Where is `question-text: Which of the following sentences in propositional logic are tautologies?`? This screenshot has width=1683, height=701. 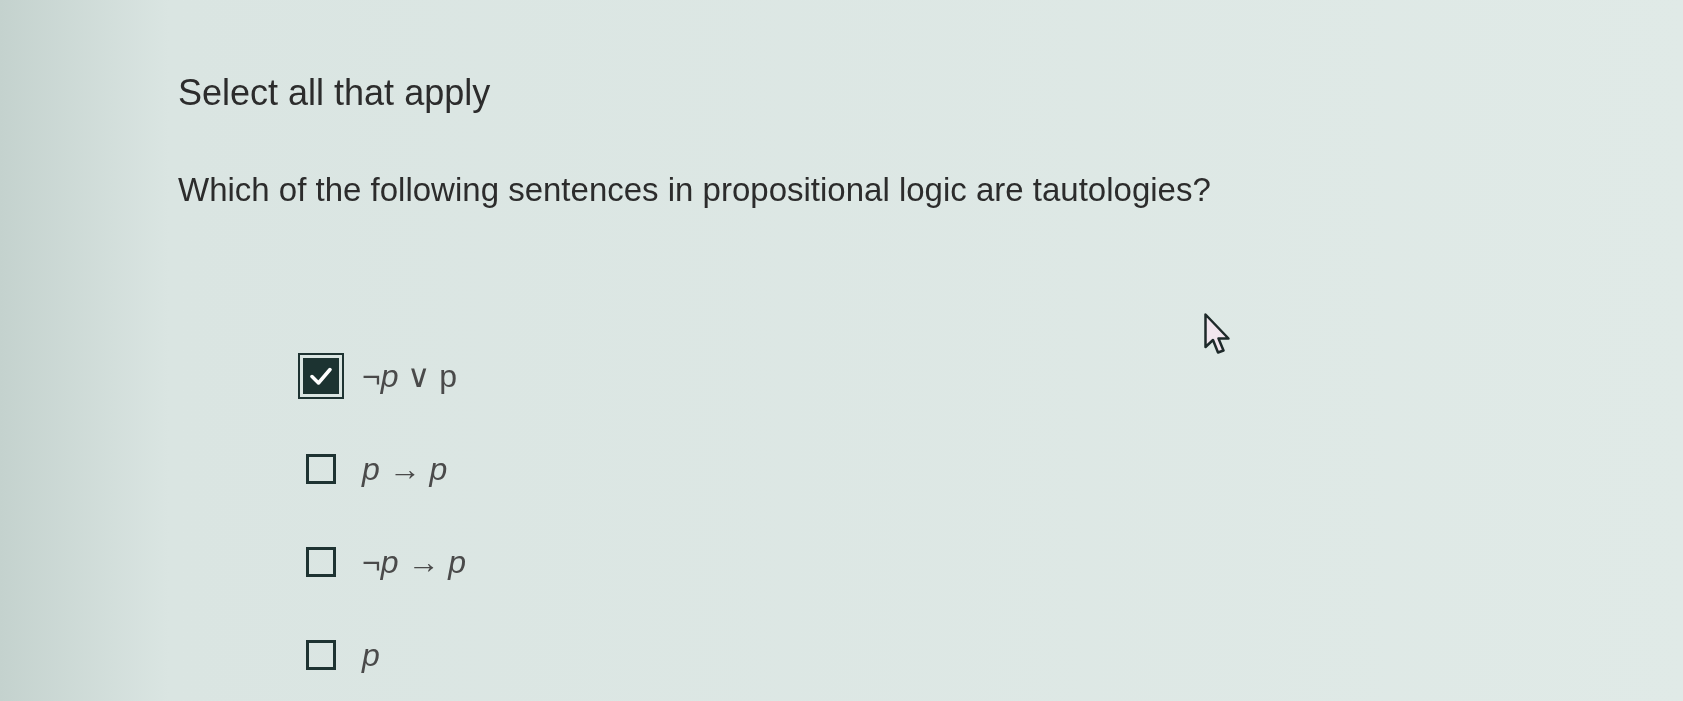
question-text: Which of the following sentences in propositional logic are tautologies? is located at coordinates (694, 190).